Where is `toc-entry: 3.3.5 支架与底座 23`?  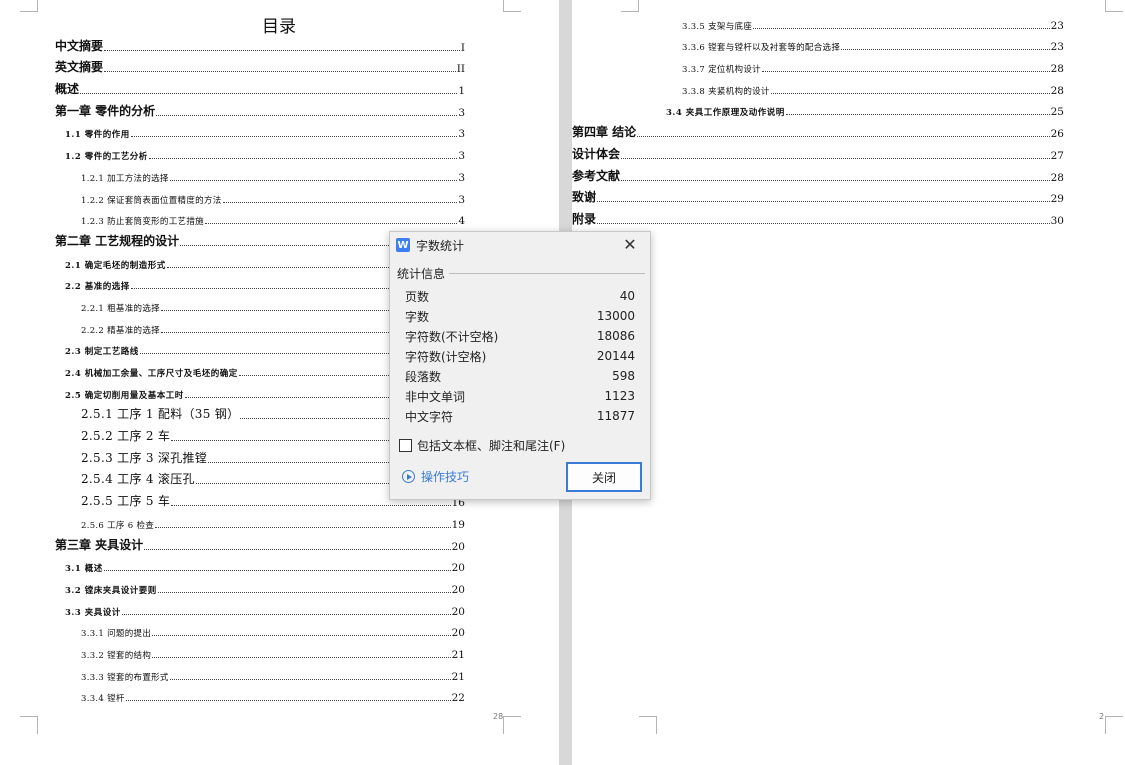 toc-entry: 3.3.5 支架与底座 23 is located at coordinates (818, 25).